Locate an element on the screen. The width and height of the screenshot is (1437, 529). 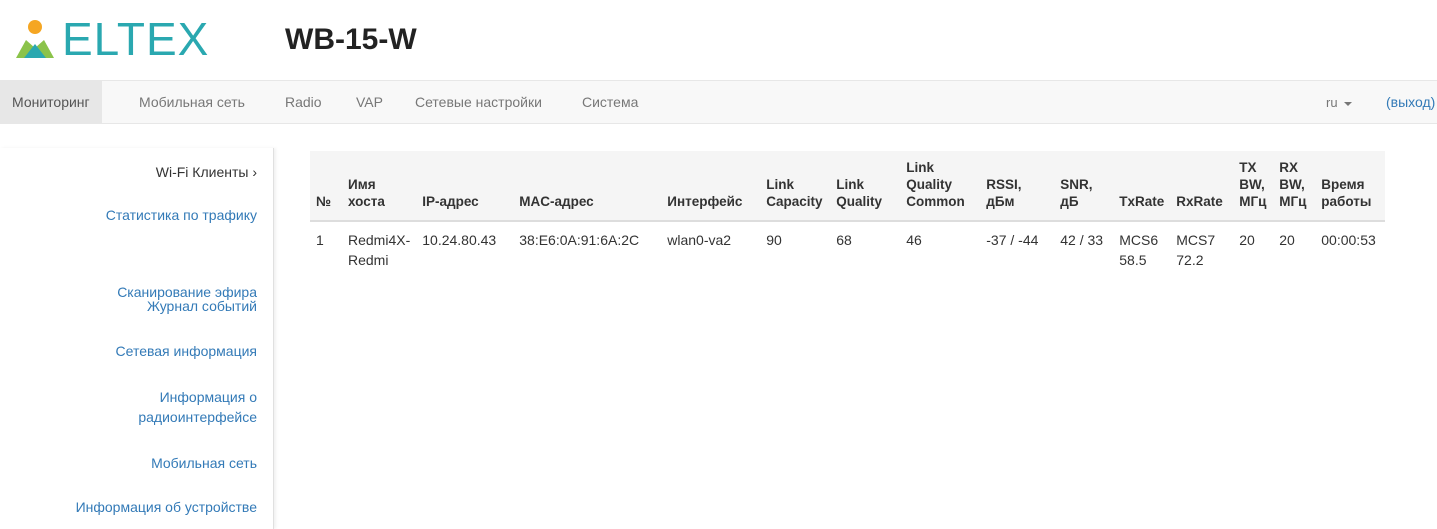
sidebar-item-radio-info: Информация о радиоинтерфейсе is located at coordinates (187, 407).